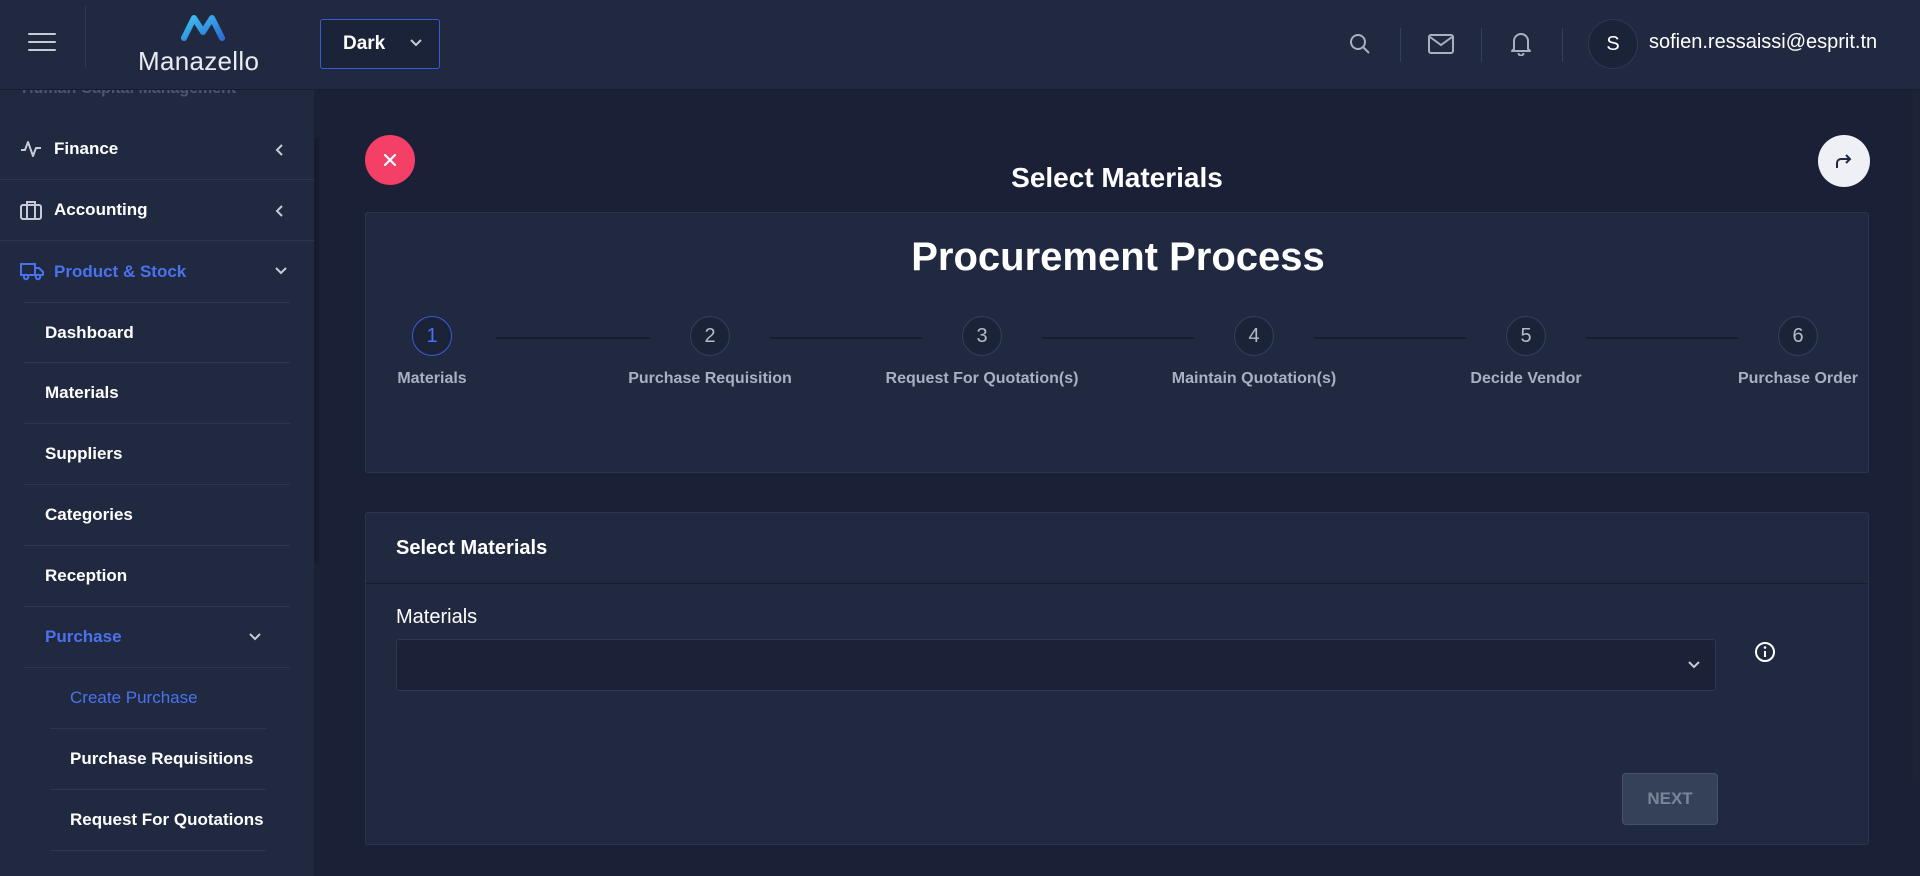 The height and width of the screenshot is (876, 1920). Describe the element at coordinates (157, 576) in the screenshot. I see `sidebar-item-reception: Reception` at that location.